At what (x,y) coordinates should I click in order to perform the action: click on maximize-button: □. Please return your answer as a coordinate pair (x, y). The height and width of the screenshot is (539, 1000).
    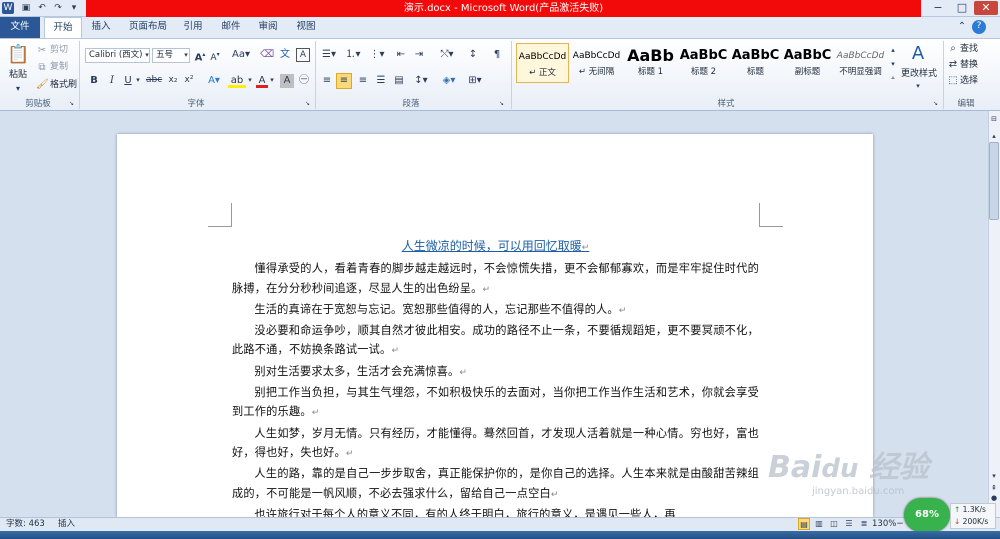
    Looking at the image, I should click on (962, 8).